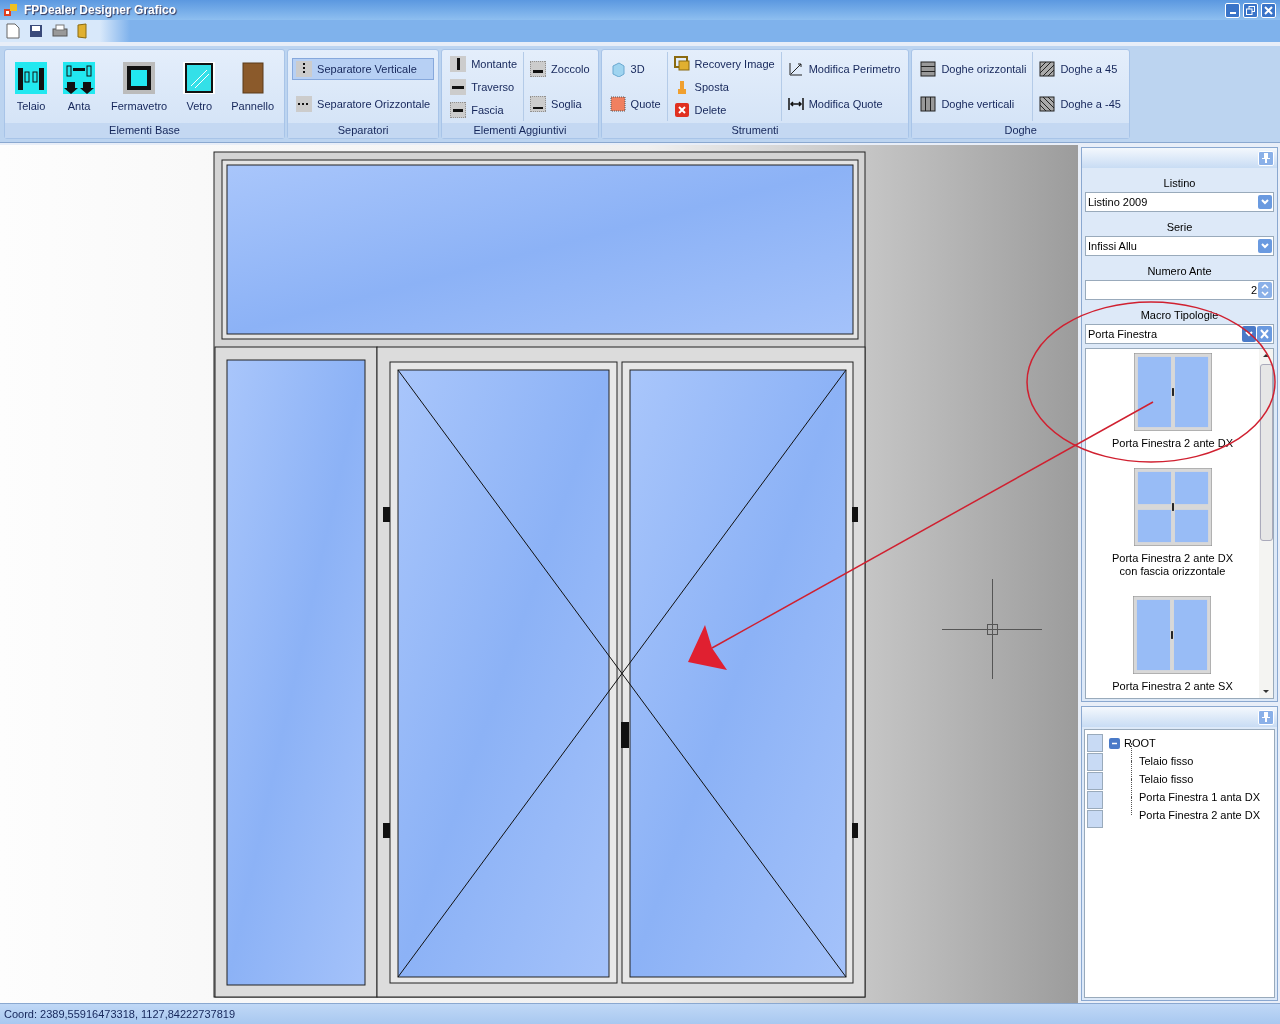  Describe the element at coordinates (928, 69) in the screenshot. I see `horizontal-slats-icon` at that location.